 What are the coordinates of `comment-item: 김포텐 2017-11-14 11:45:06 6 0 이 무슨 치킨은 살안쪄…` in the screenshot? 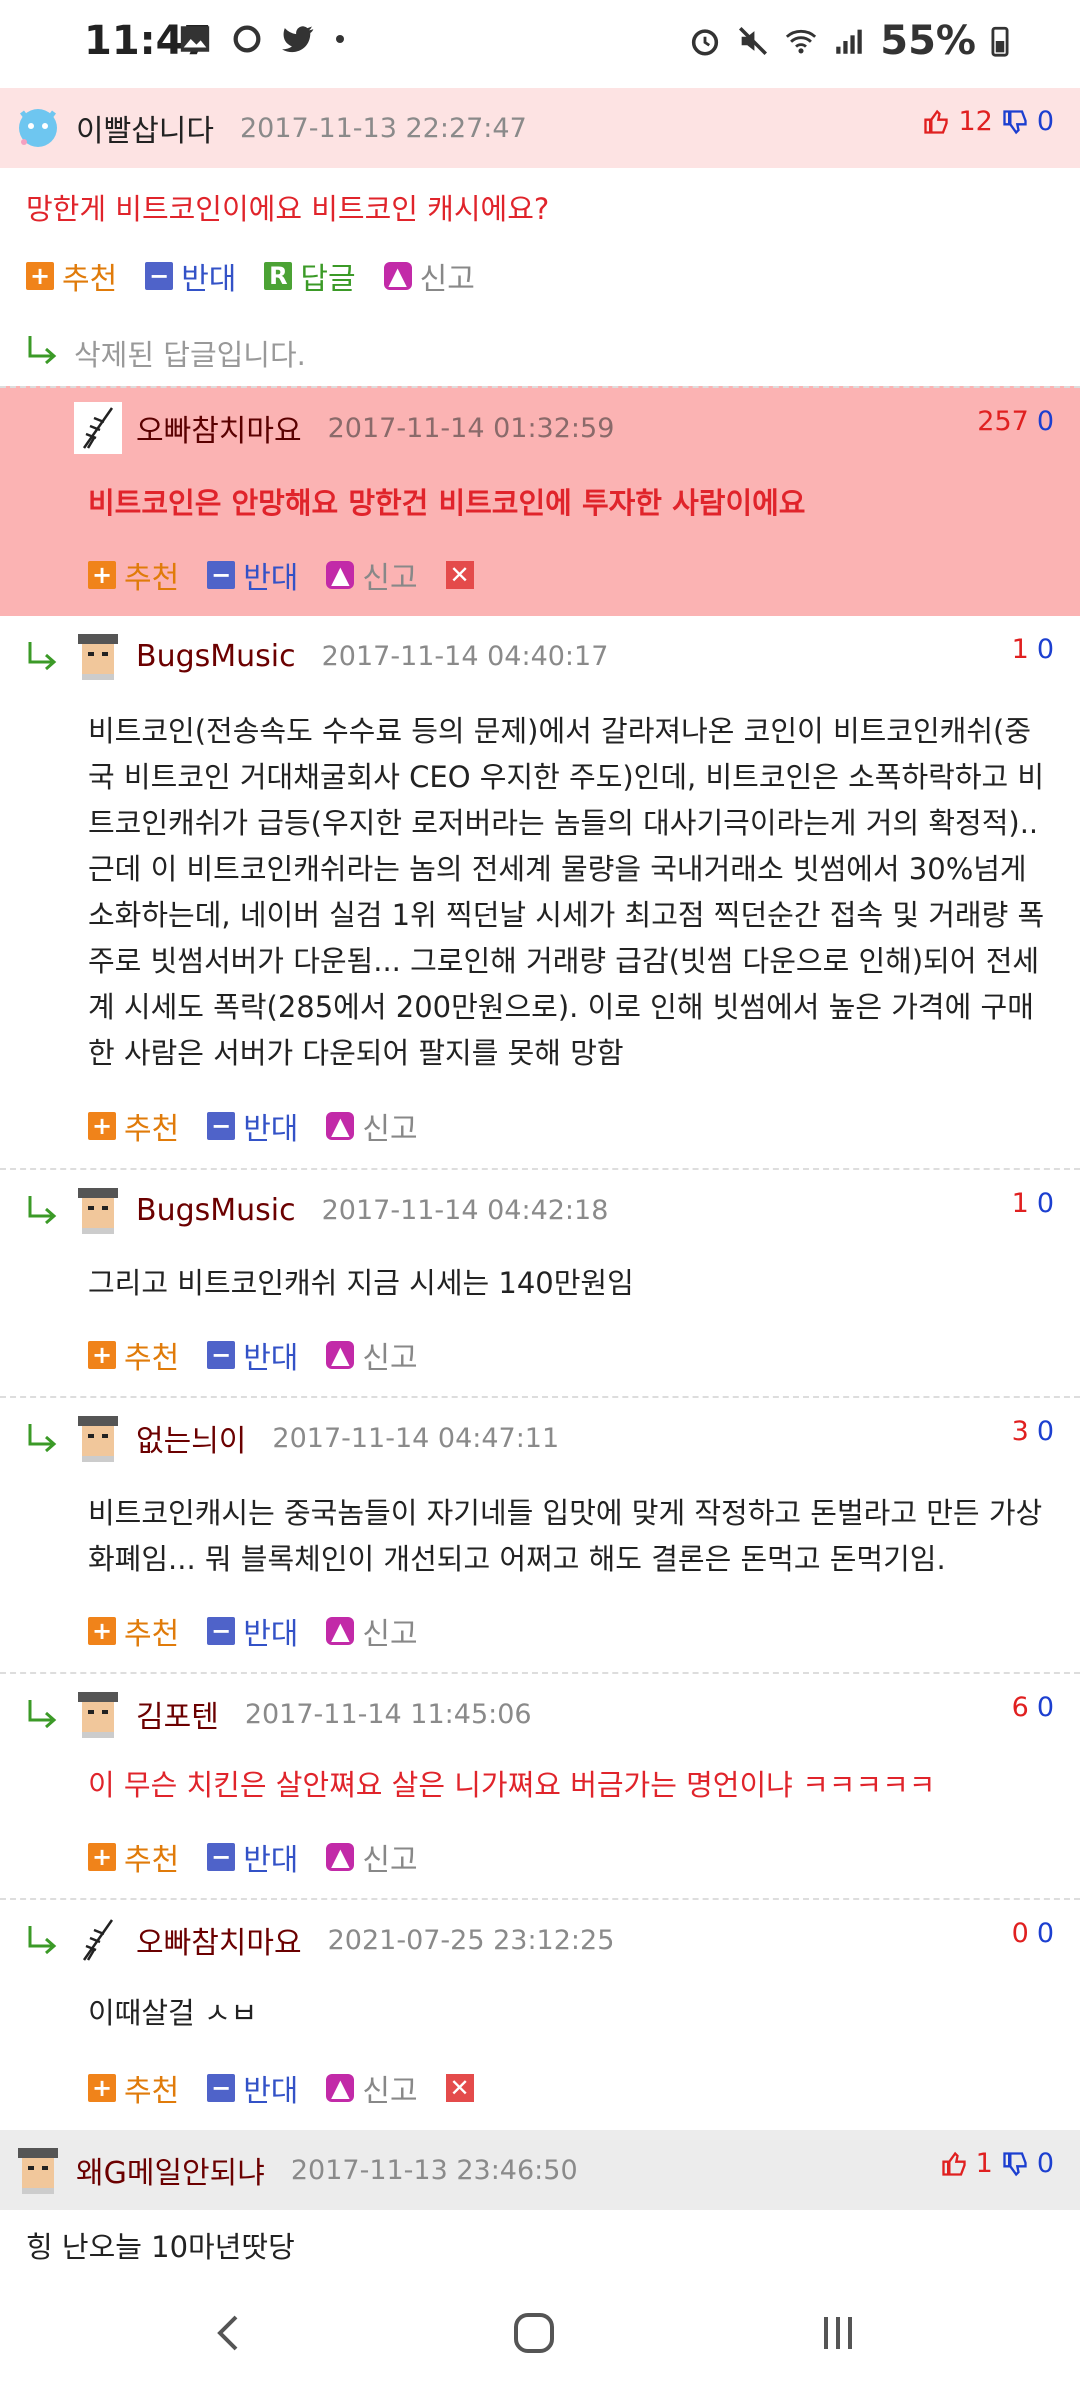 It's located at (540, 1787).